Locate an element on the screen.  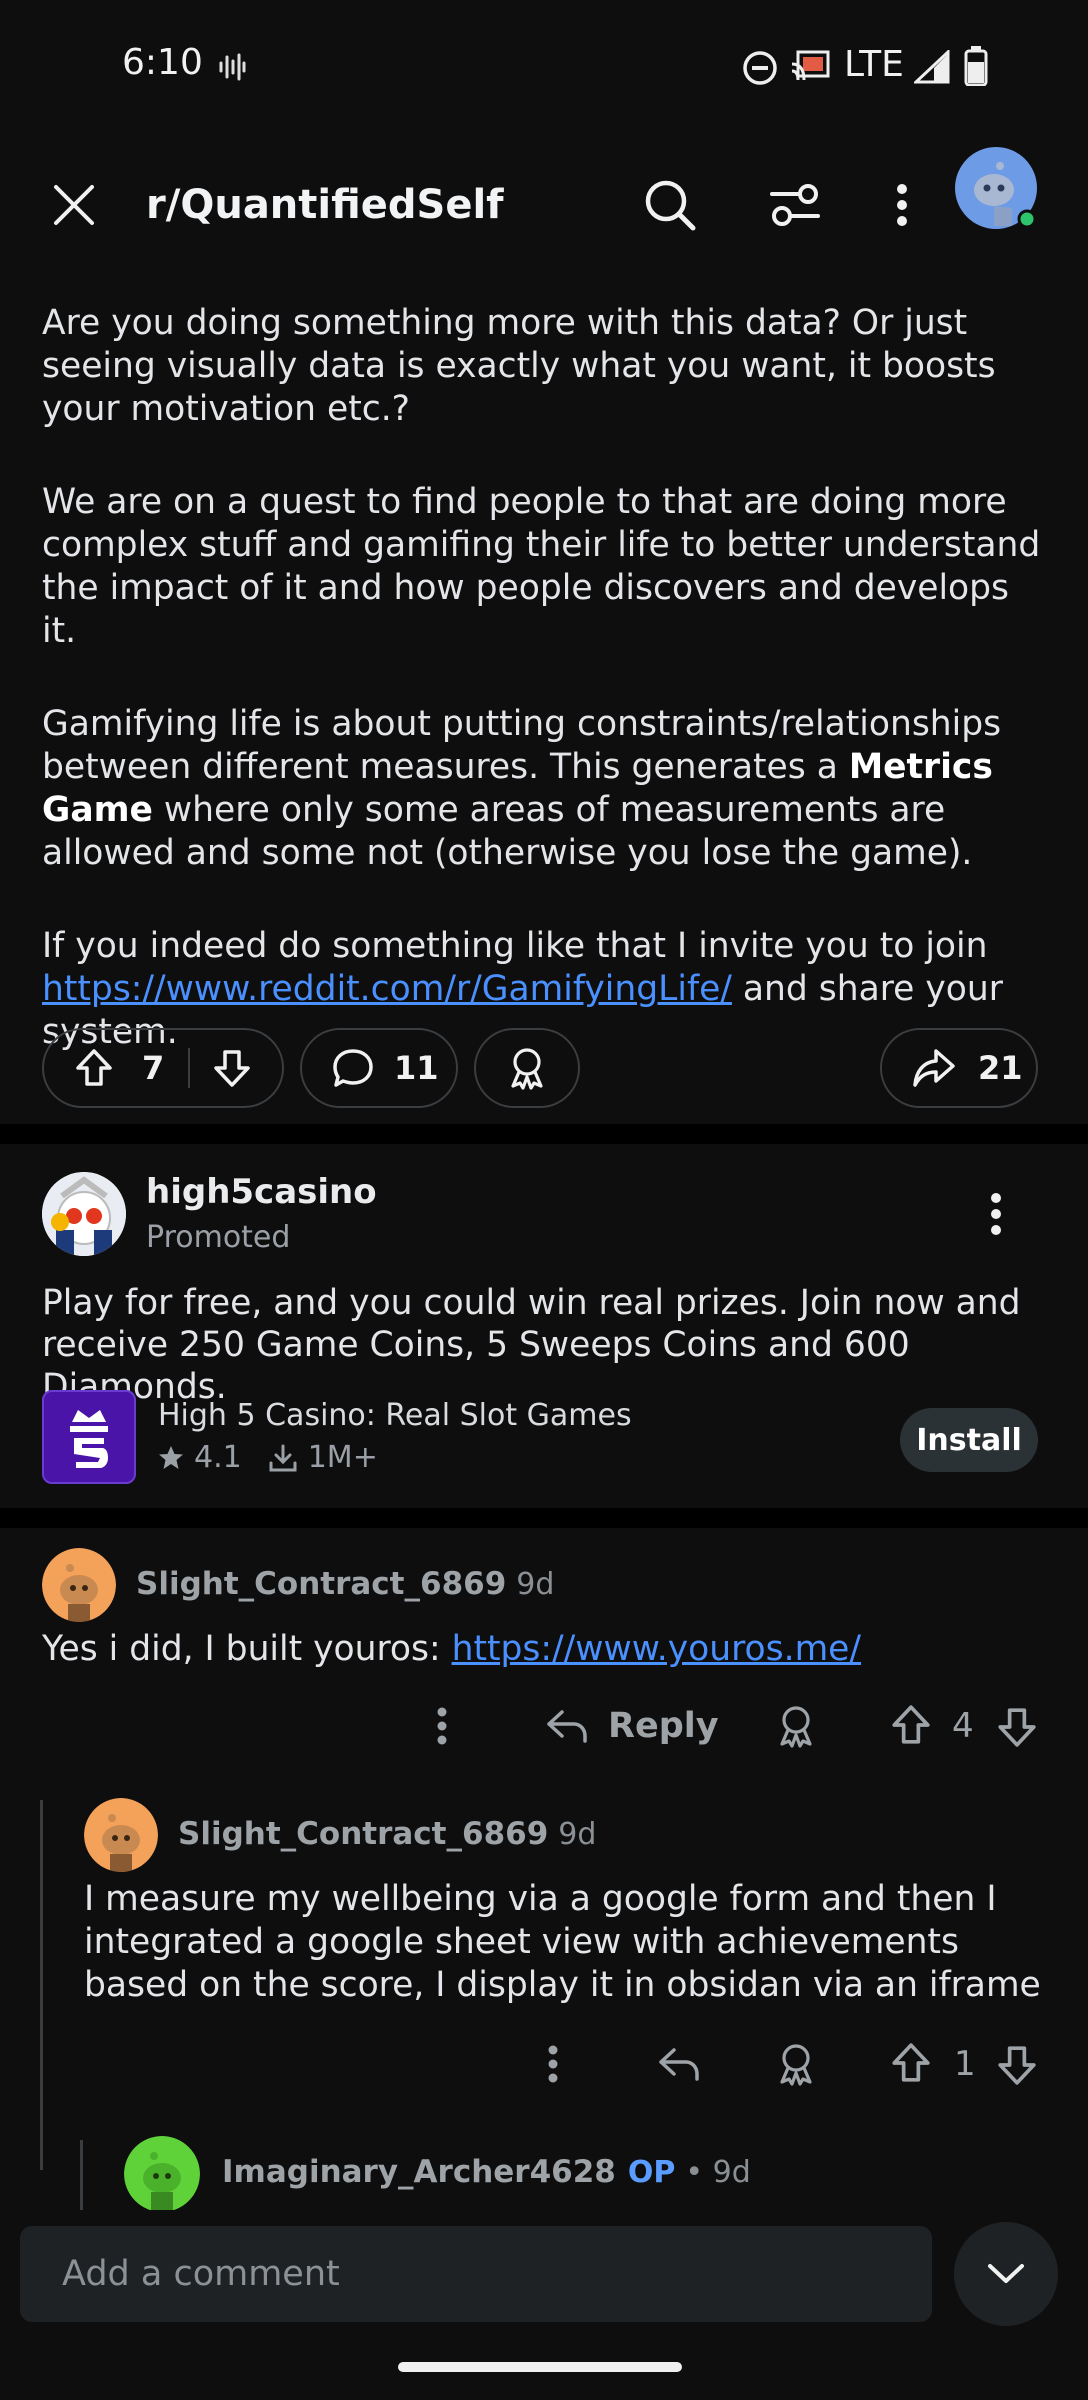
battery-icon is located at coordinates (976, 66).